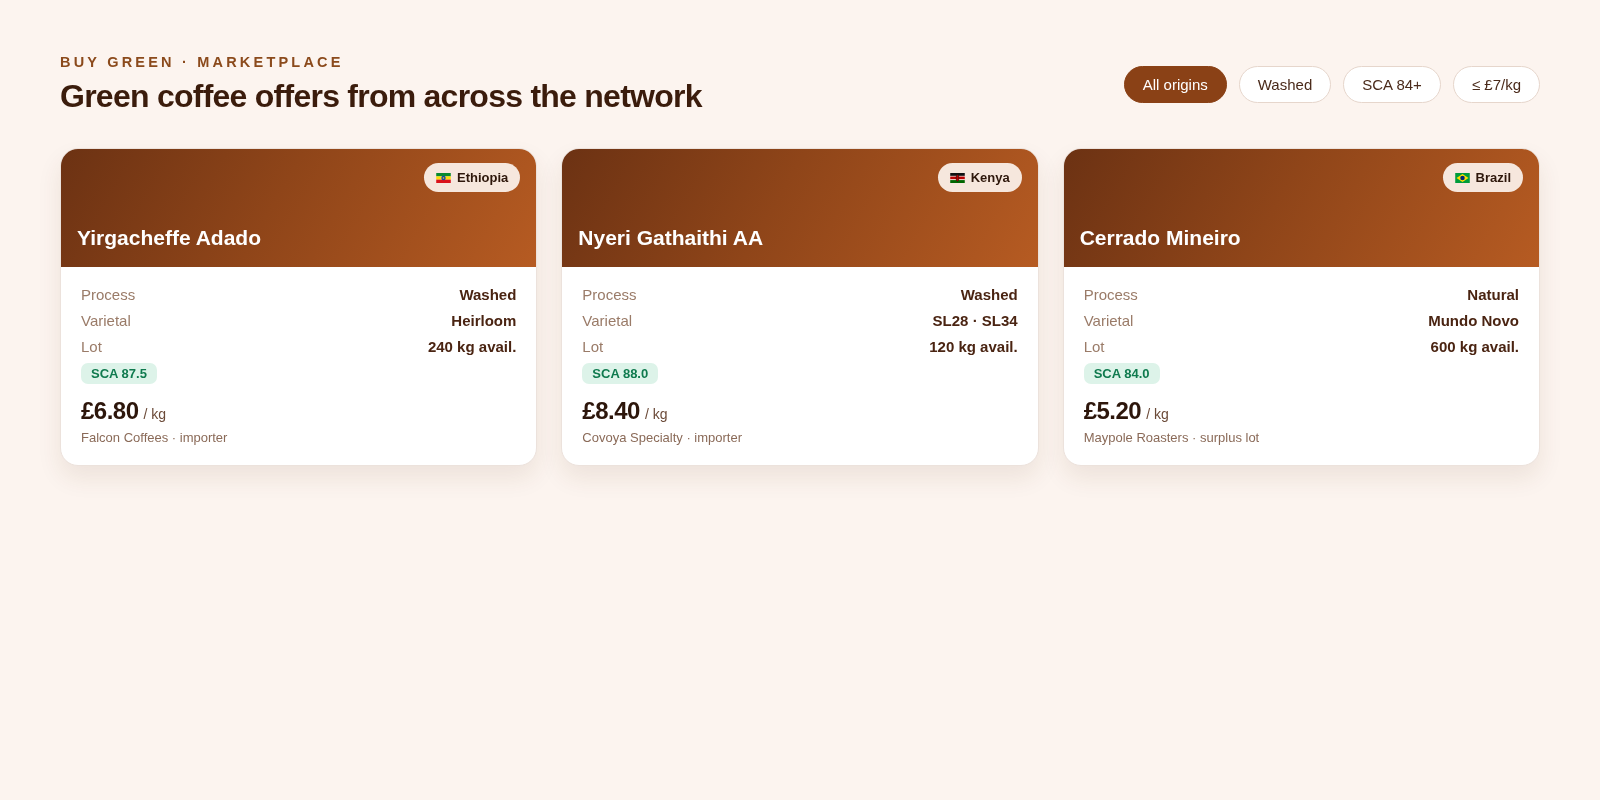 The height and width of the screenshot is (800, 1600). Describe the element at coordinates (202, 62) in the screenshot. I see `section-eyebrow: BUY GREEN · MARKETPLACE` at that location.